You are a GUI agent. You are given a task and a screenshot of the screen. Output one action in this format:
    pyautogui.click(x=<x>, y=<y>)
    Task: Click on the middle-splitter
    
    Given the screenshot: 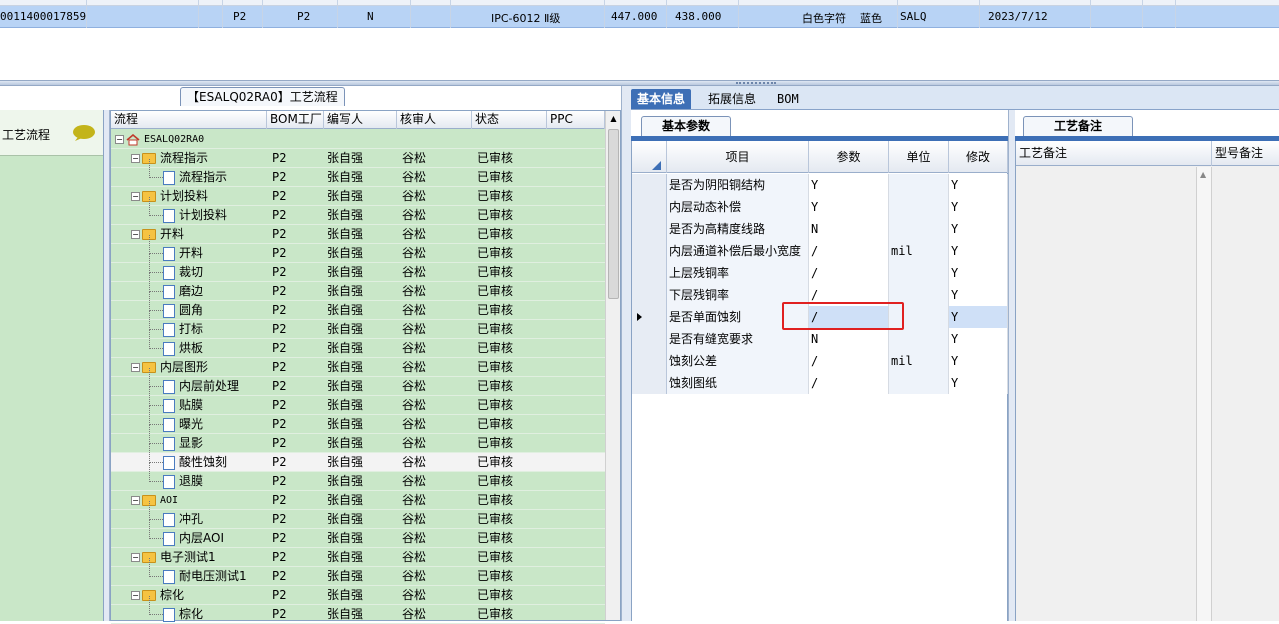 What is the action you would take?
    pyautogui.click(x=626, y=353)
    